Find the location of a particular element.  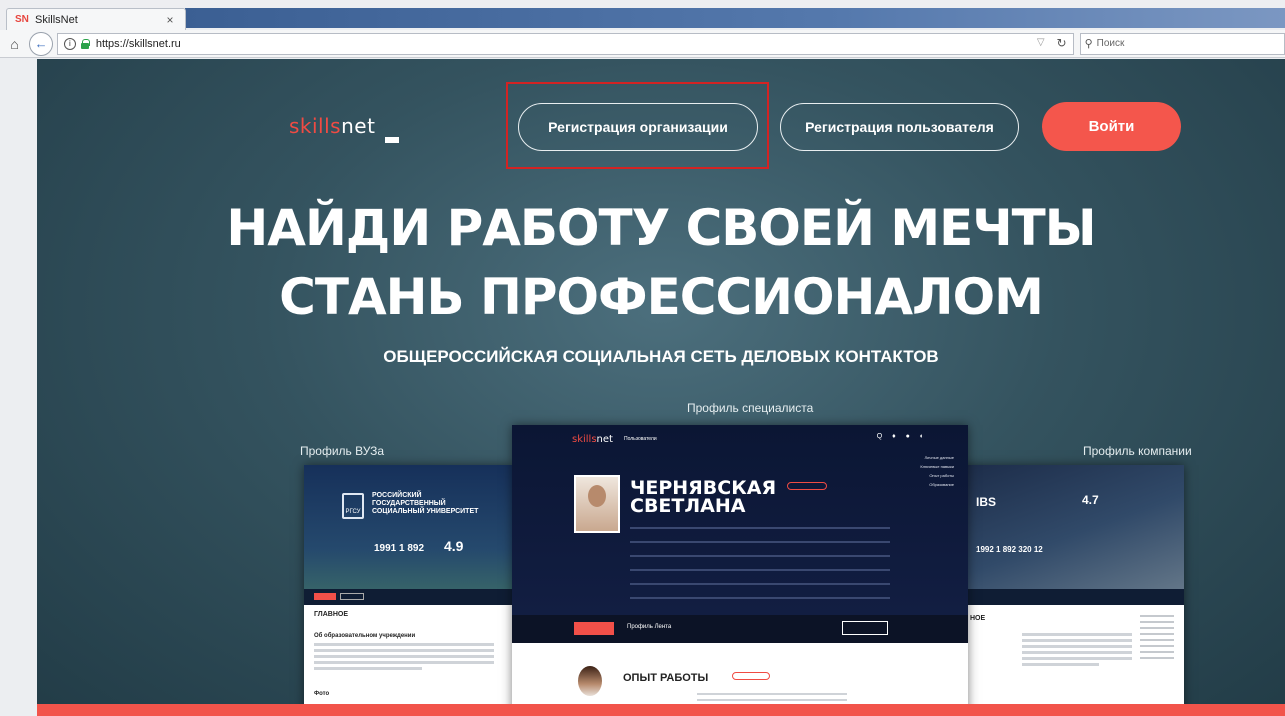

address-bar: i https://skillsnet.ru ▽ ↻ is located at coordinates (565, 43).